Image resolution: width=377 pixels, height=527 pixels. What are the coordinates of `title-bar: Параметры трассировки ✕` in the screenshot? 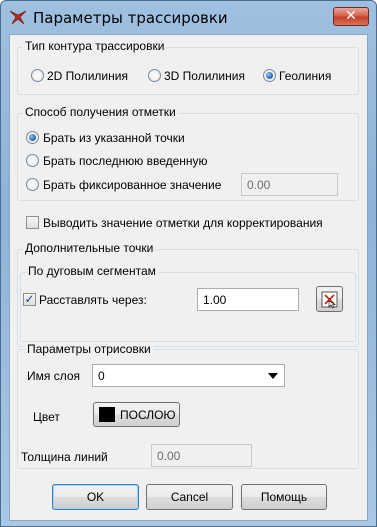 It's located at (188, 18).